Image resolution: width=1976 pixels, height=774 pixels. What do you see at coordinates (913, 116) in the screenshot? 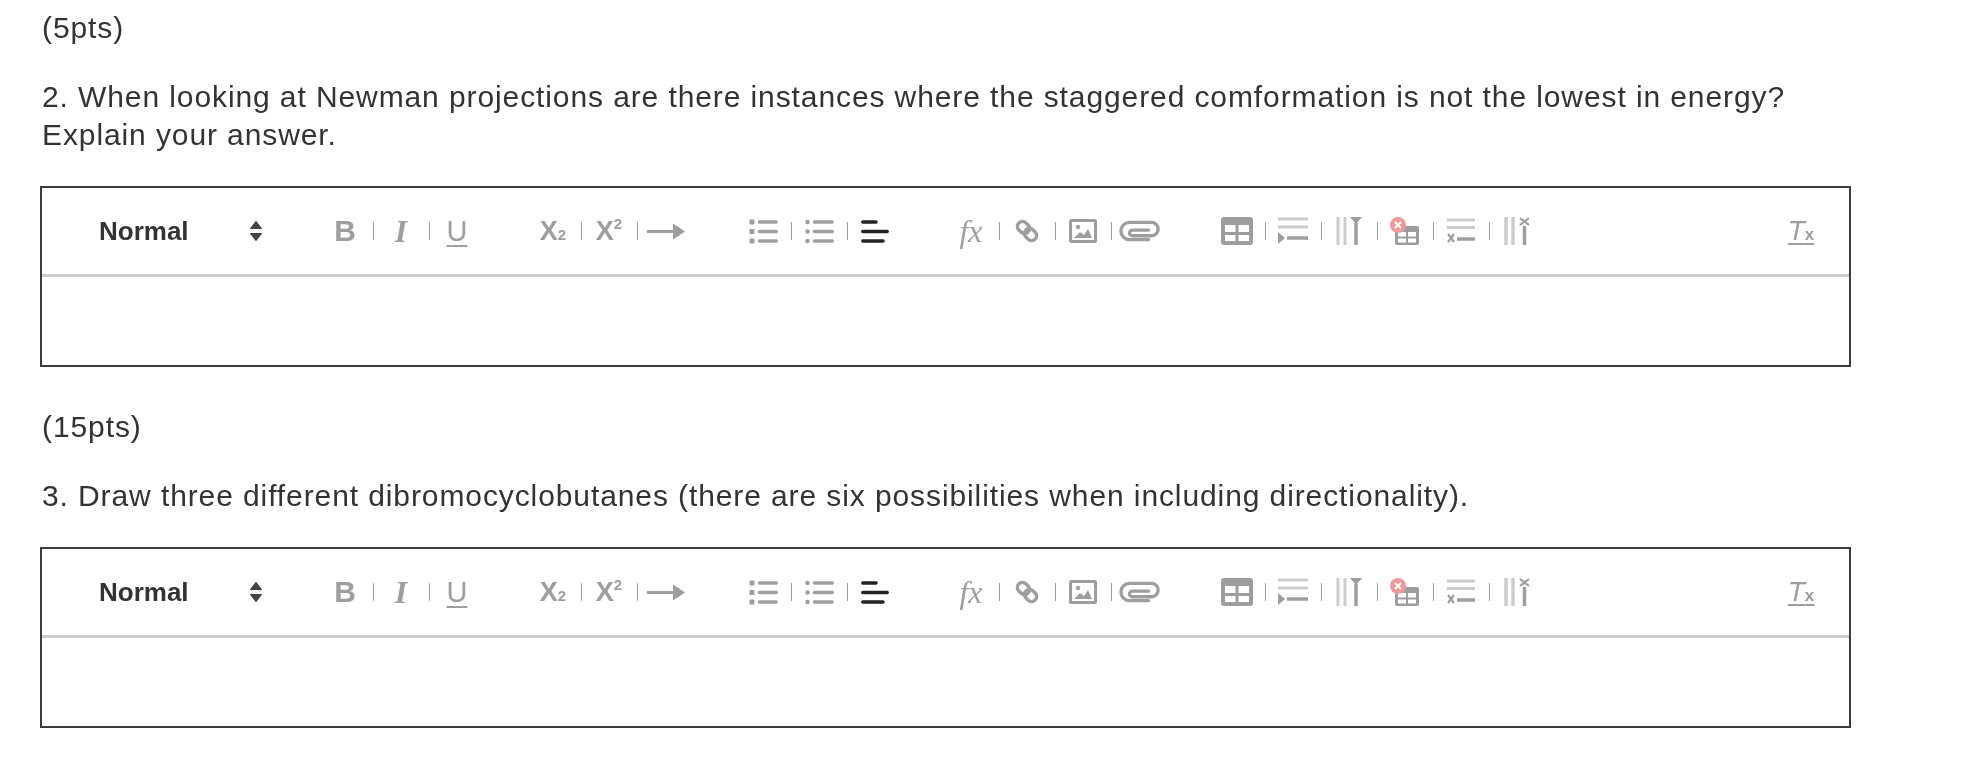
I see `question-text: 2. When looking at Newman projections are there instances where the staggered comformation is not the lowest in energy? Explain your answer.` at bounding box center [913, 116].